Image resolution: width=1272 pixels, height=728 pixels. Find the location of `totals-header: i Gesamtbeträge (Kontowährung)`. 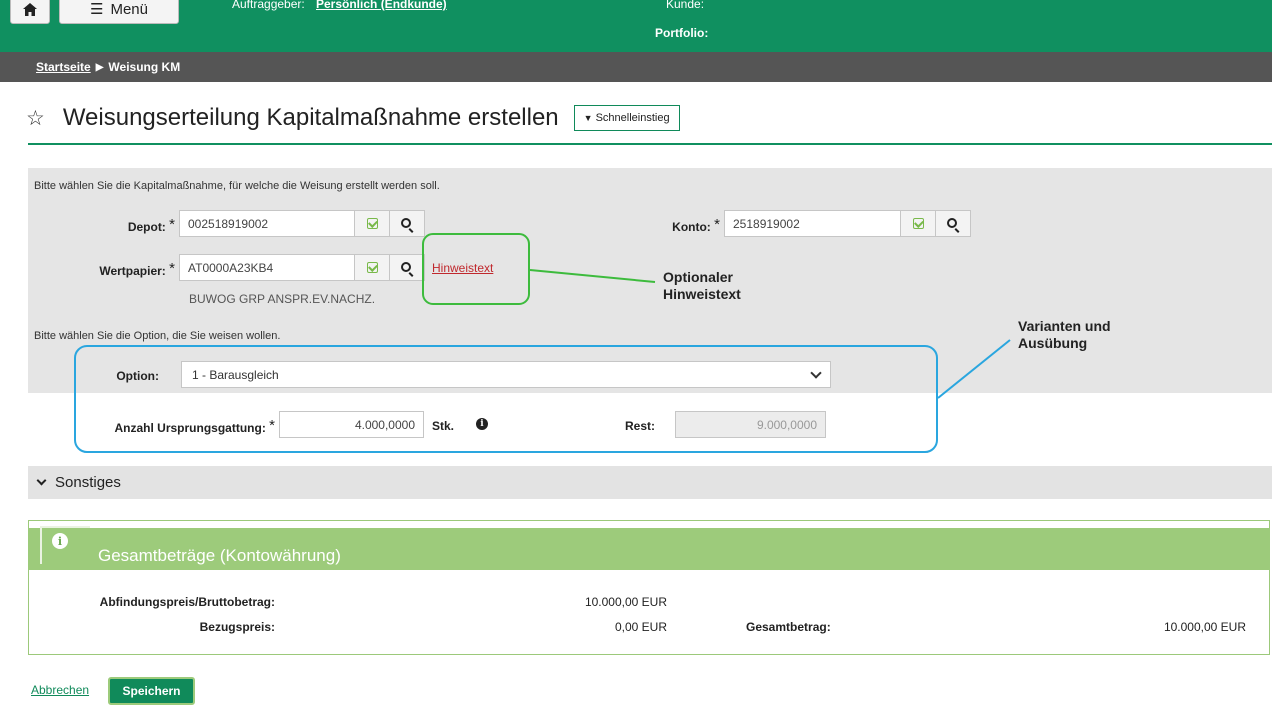

totals-header: i Gesamtbeträge (Kontowährung) is located at coordinates (649, 548).